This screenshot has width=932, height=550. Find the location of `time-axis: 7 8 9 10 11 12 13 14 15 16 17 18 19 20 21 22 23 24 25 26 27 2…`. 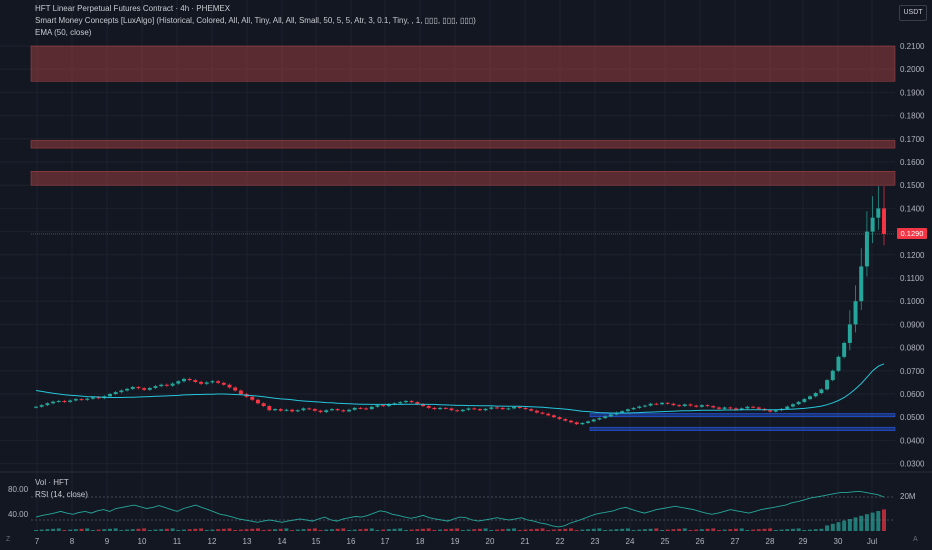

time-axis: 7 8 9 10 11 12 13 14 15 16 17 18 19 20 21 22 23 24 25 26 27 2… is located at coordinates (456, 541).